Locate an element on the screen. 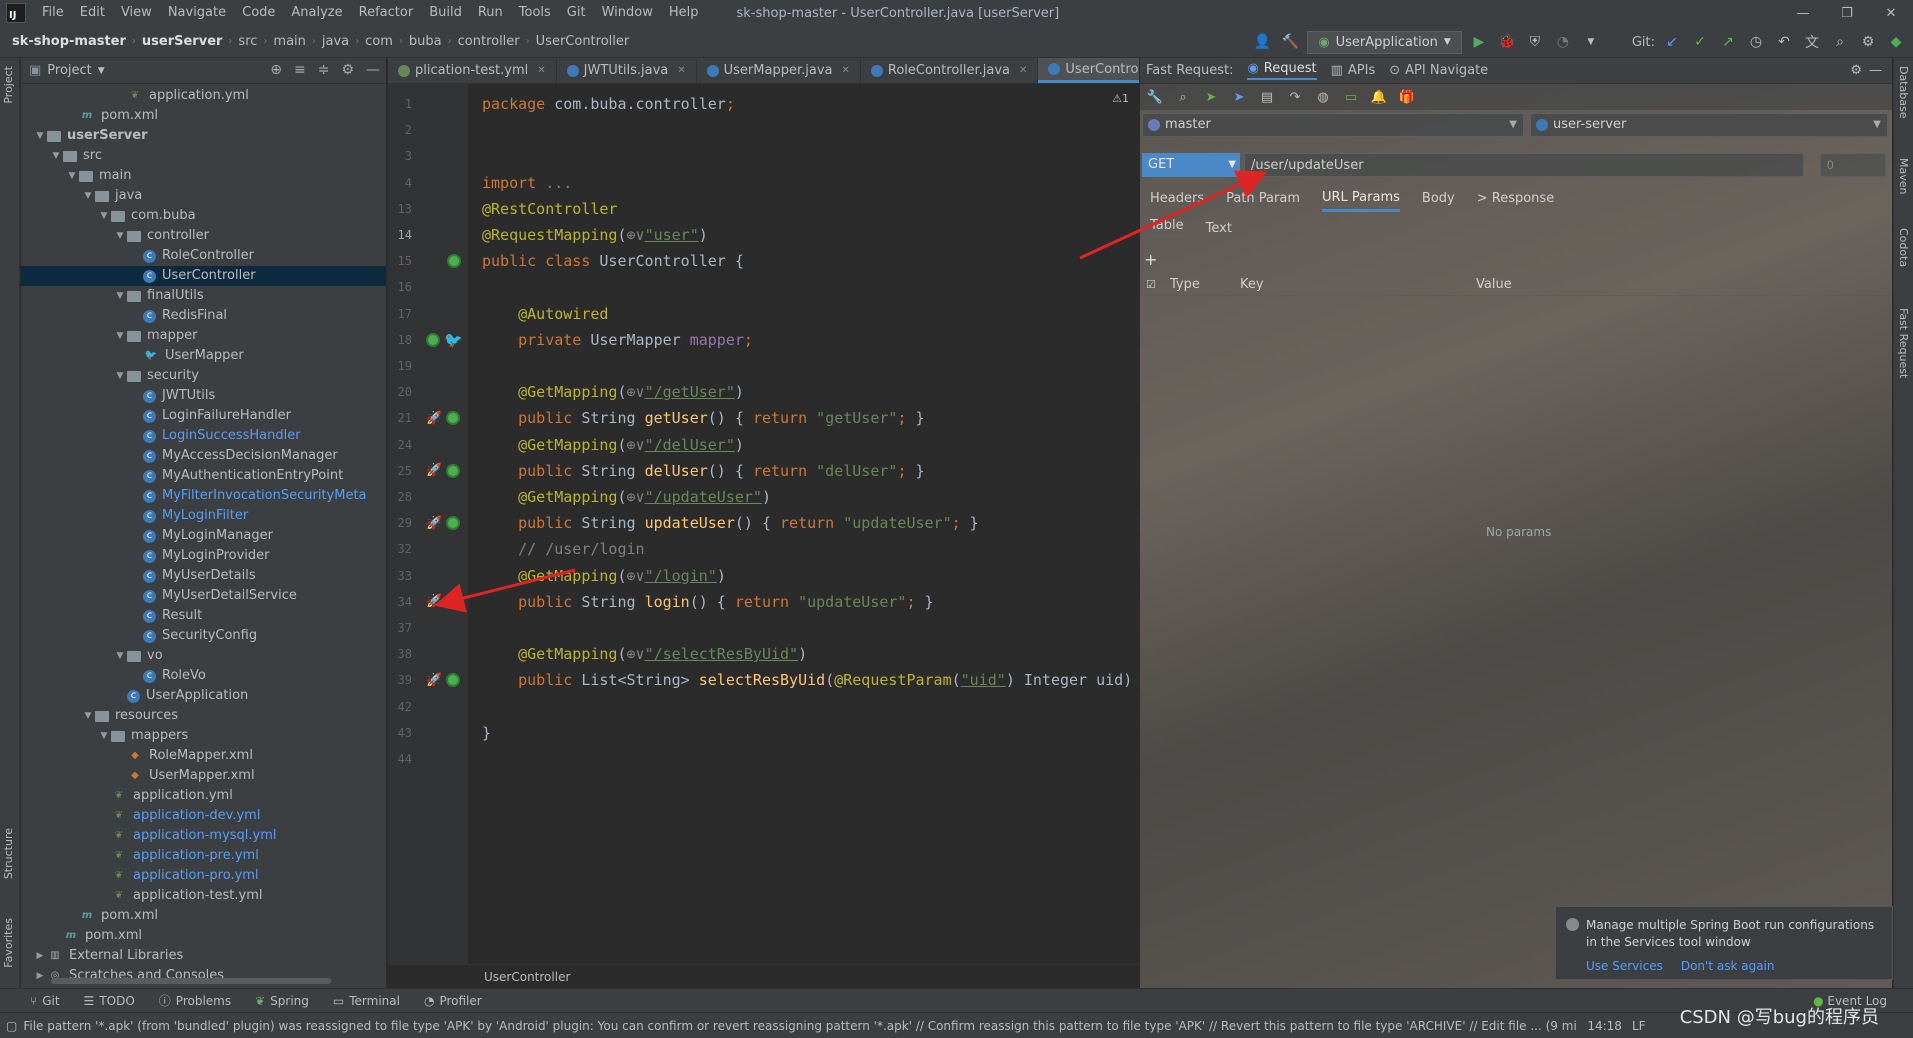 This screenshot has width=1913, height=1038. tree-item: c RoleVo is located at coordinates (203, 676).